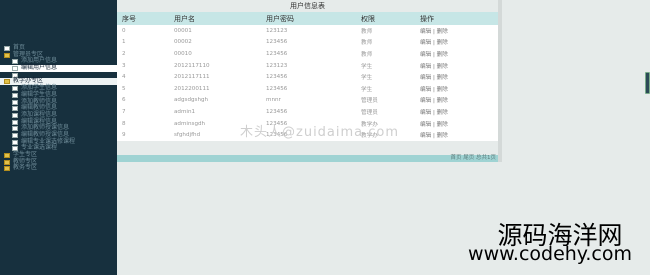 The width and height of the screenshot is (650, 275). What do you see at coordinates (143, 31) in the screenshot?
I see `cell-index: 0` at bounding box center [143, 31].